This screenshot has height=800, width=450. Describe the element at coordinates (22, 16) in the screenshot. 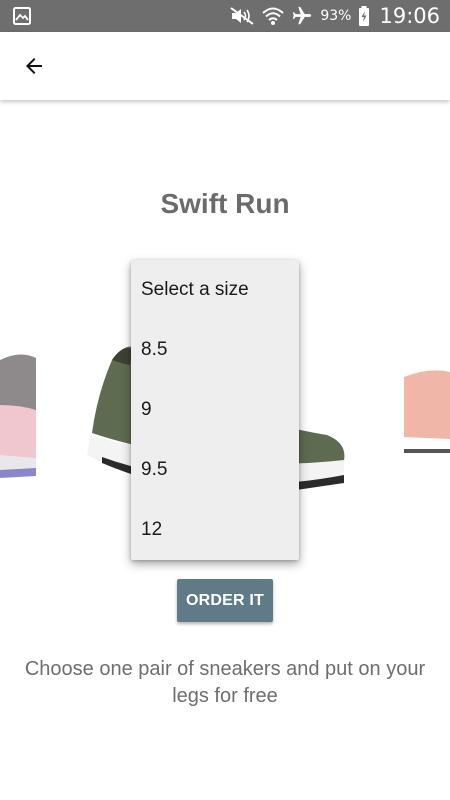

I see `image-icon` at that location.